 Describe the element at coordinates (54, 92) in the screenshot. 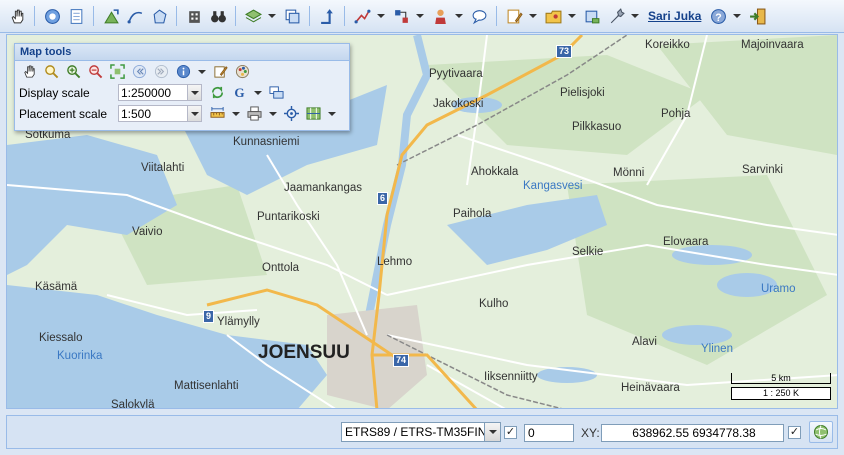

I see `display-scale-label: Display scale` at that location.